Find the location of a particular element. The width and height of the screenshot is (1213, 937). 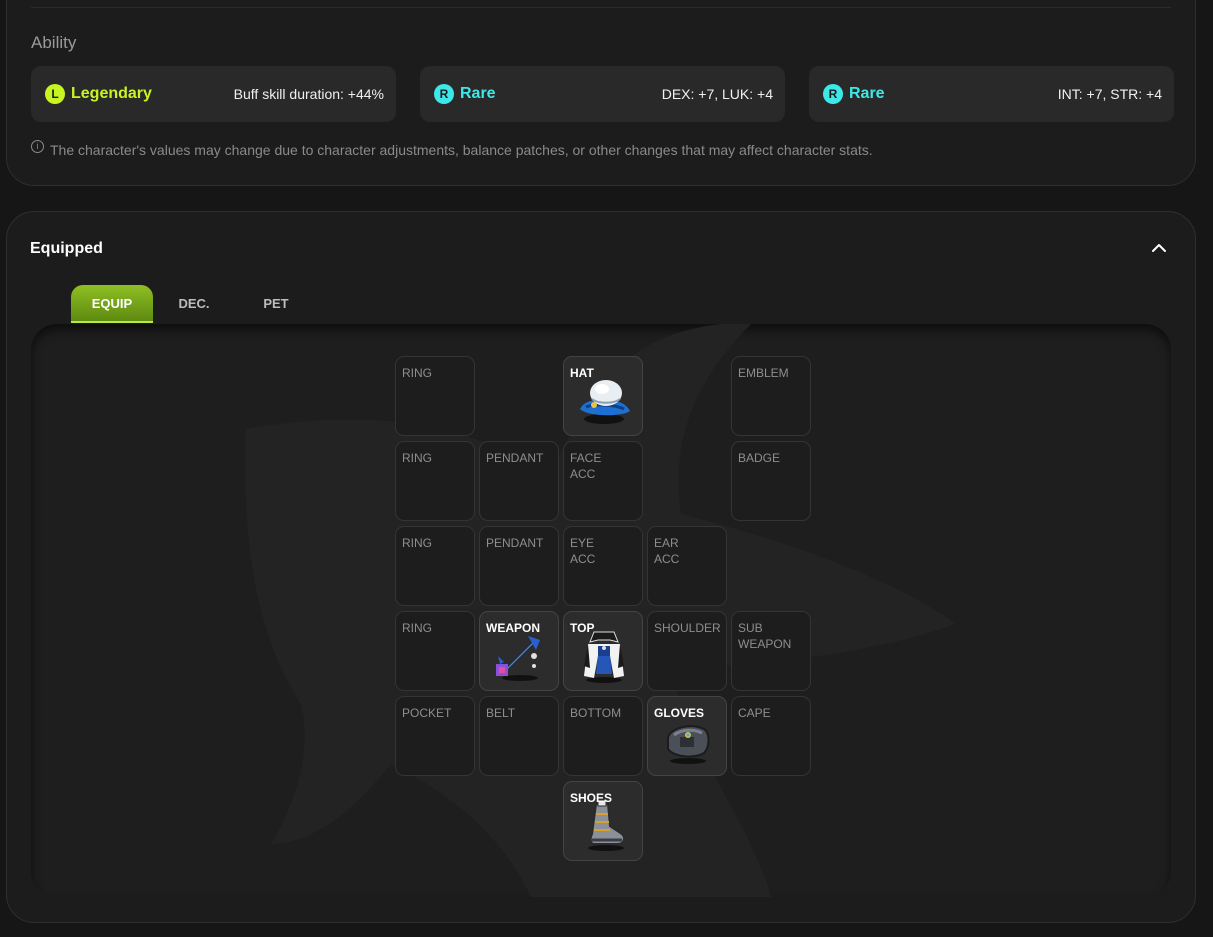

slot-label: CAPE is located at coordinates (754, 713).